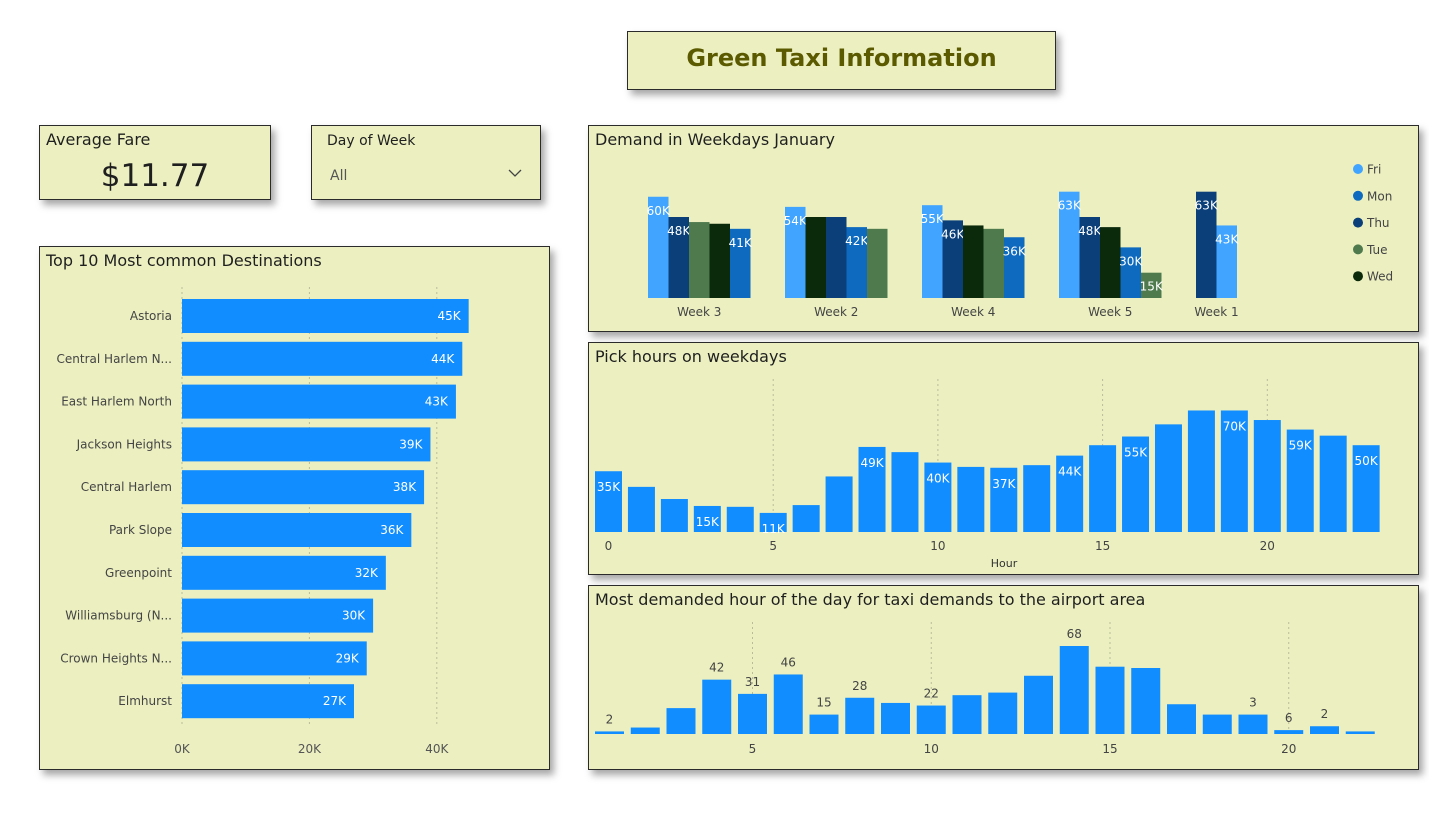  I want to click on day-of-week-slicer: Day of Week All, so click(426, 162).